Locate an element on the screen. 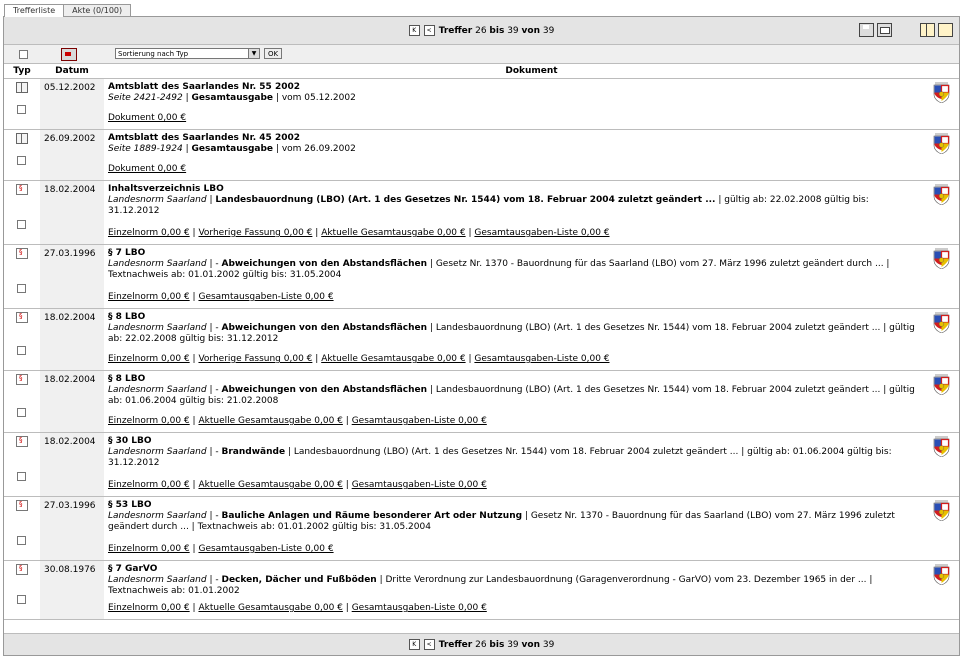 Image resolution: width=963 pixels, height=657 pixels. bottom-pager-bar: K < Treffer 26 bis 39 von 39 is located at coordinates (481, 644).